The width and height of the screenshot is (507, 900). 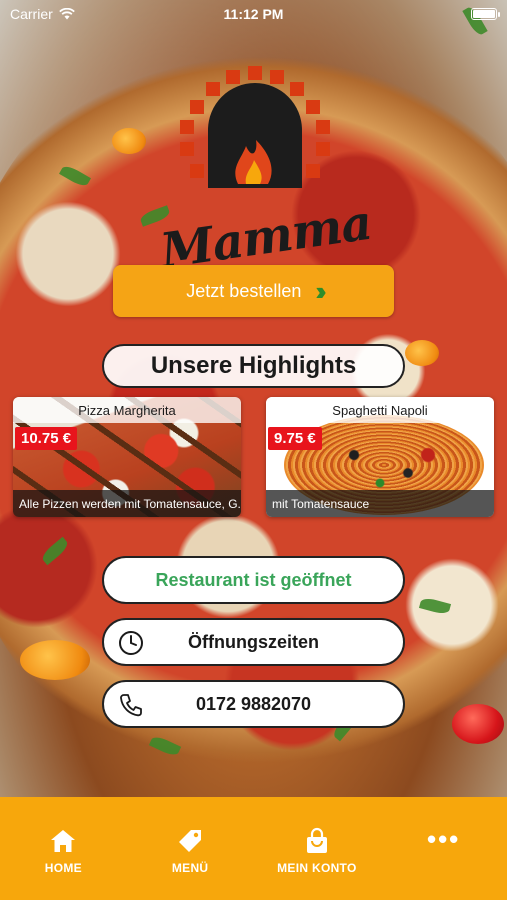 What do you see at coordinates (63, 868) in the screenshot?
I see `tab-label: HOME` at bounding box center [63, 868].